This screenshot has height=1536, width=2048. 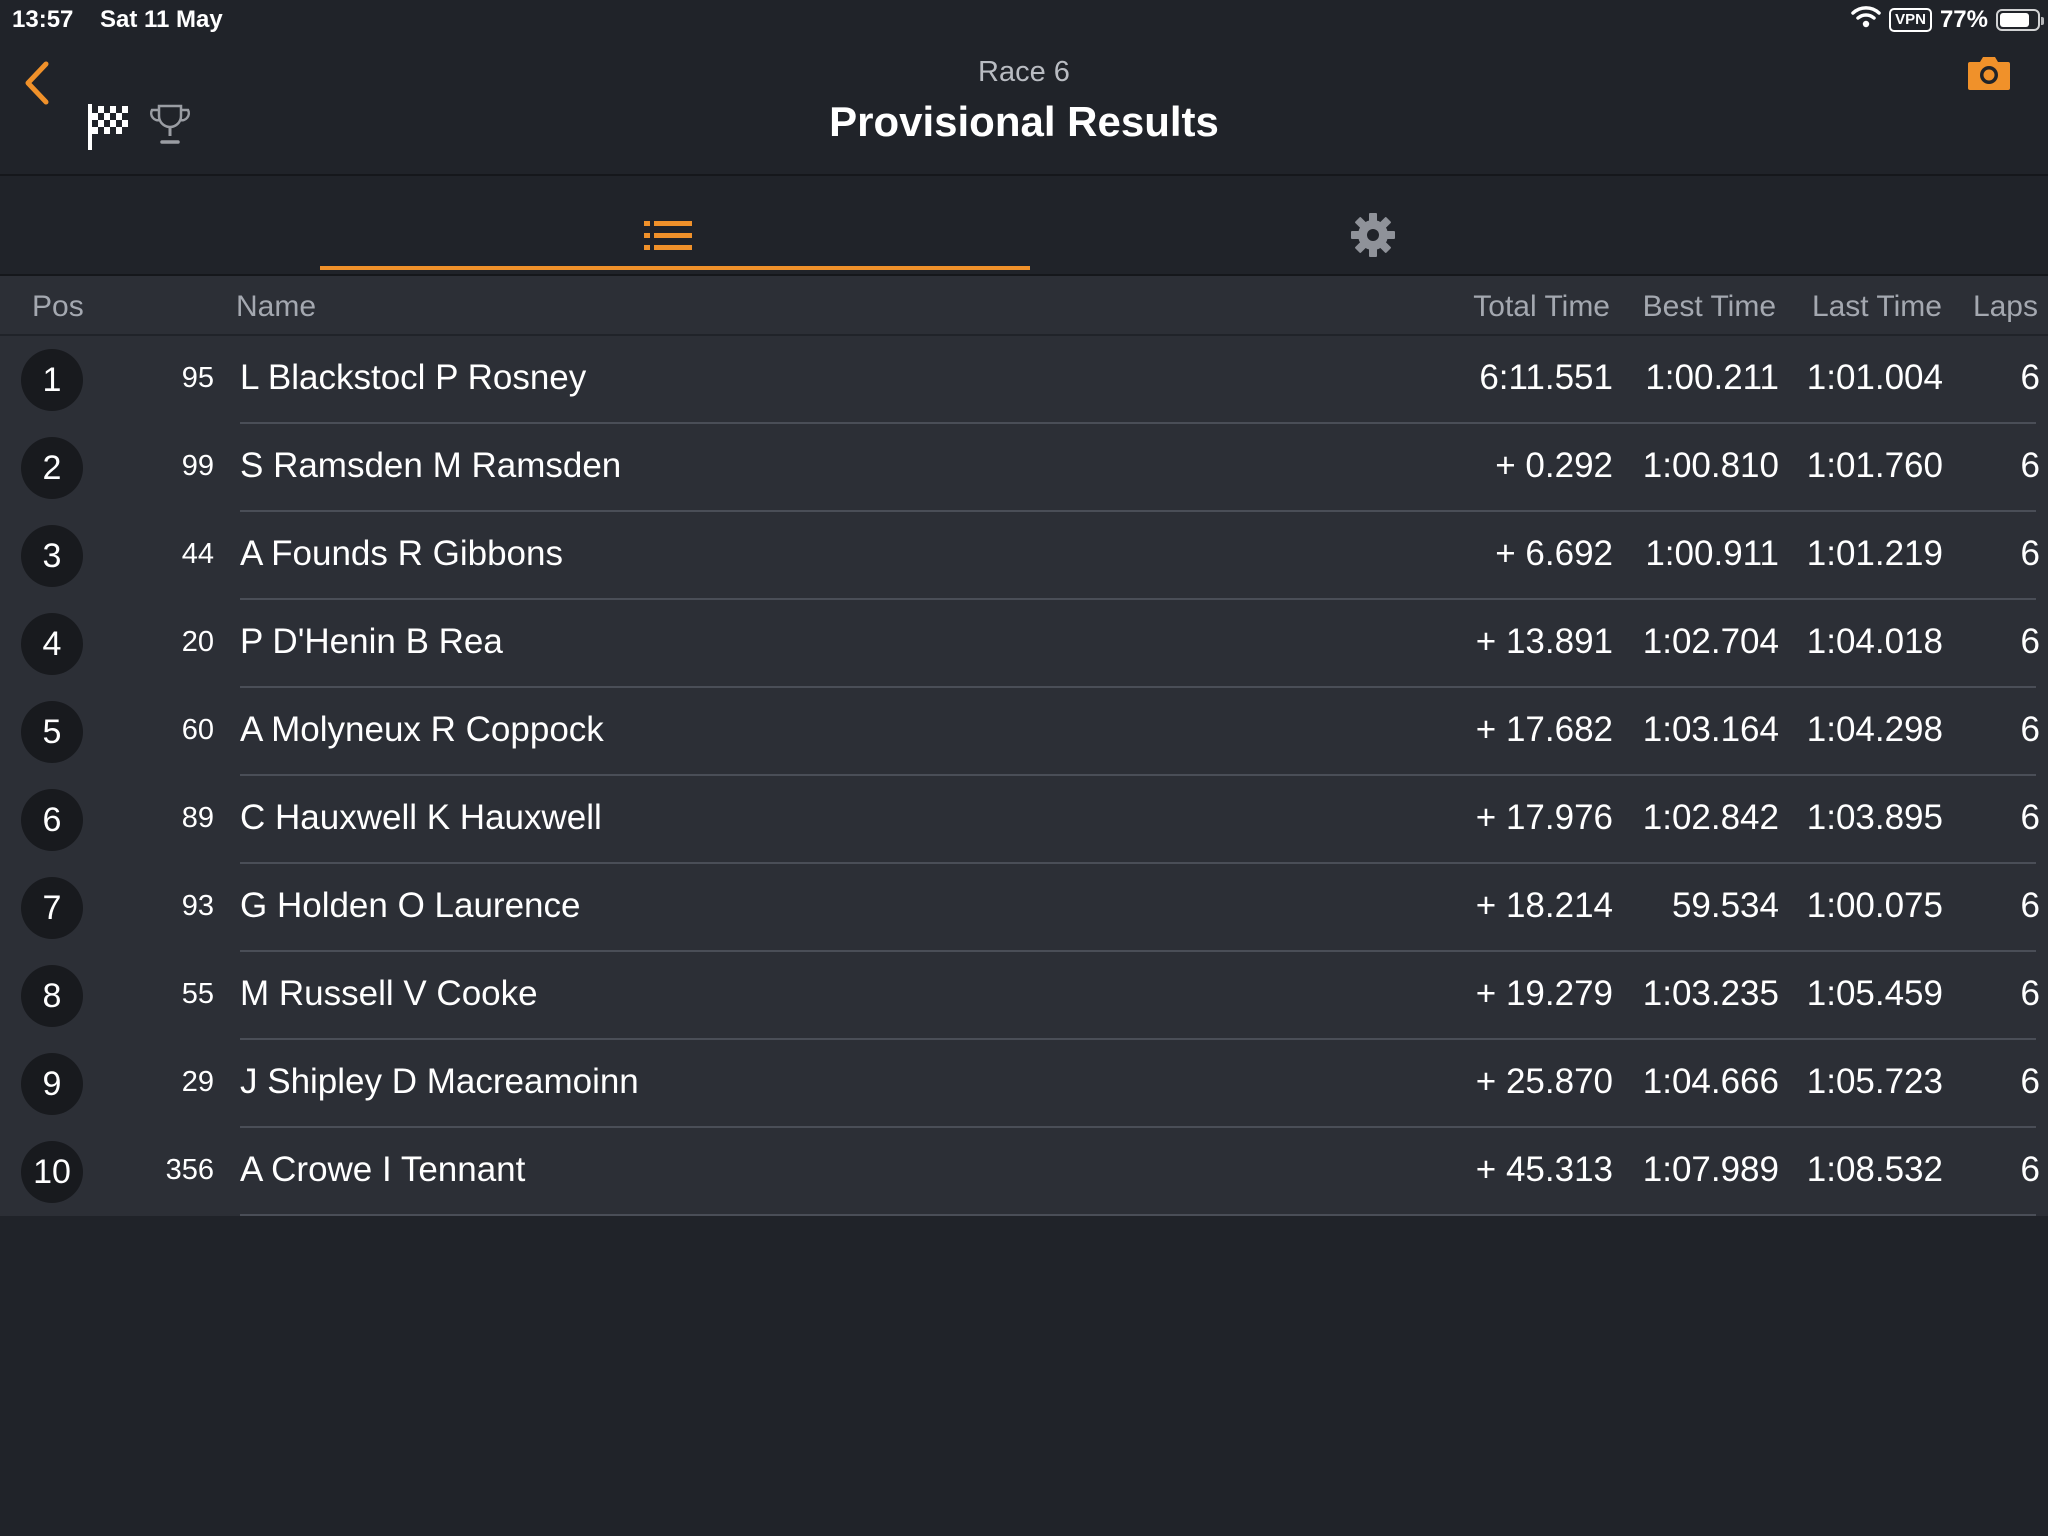 I want to click on battery-percent: 77%, so click(x=1963, y=19).